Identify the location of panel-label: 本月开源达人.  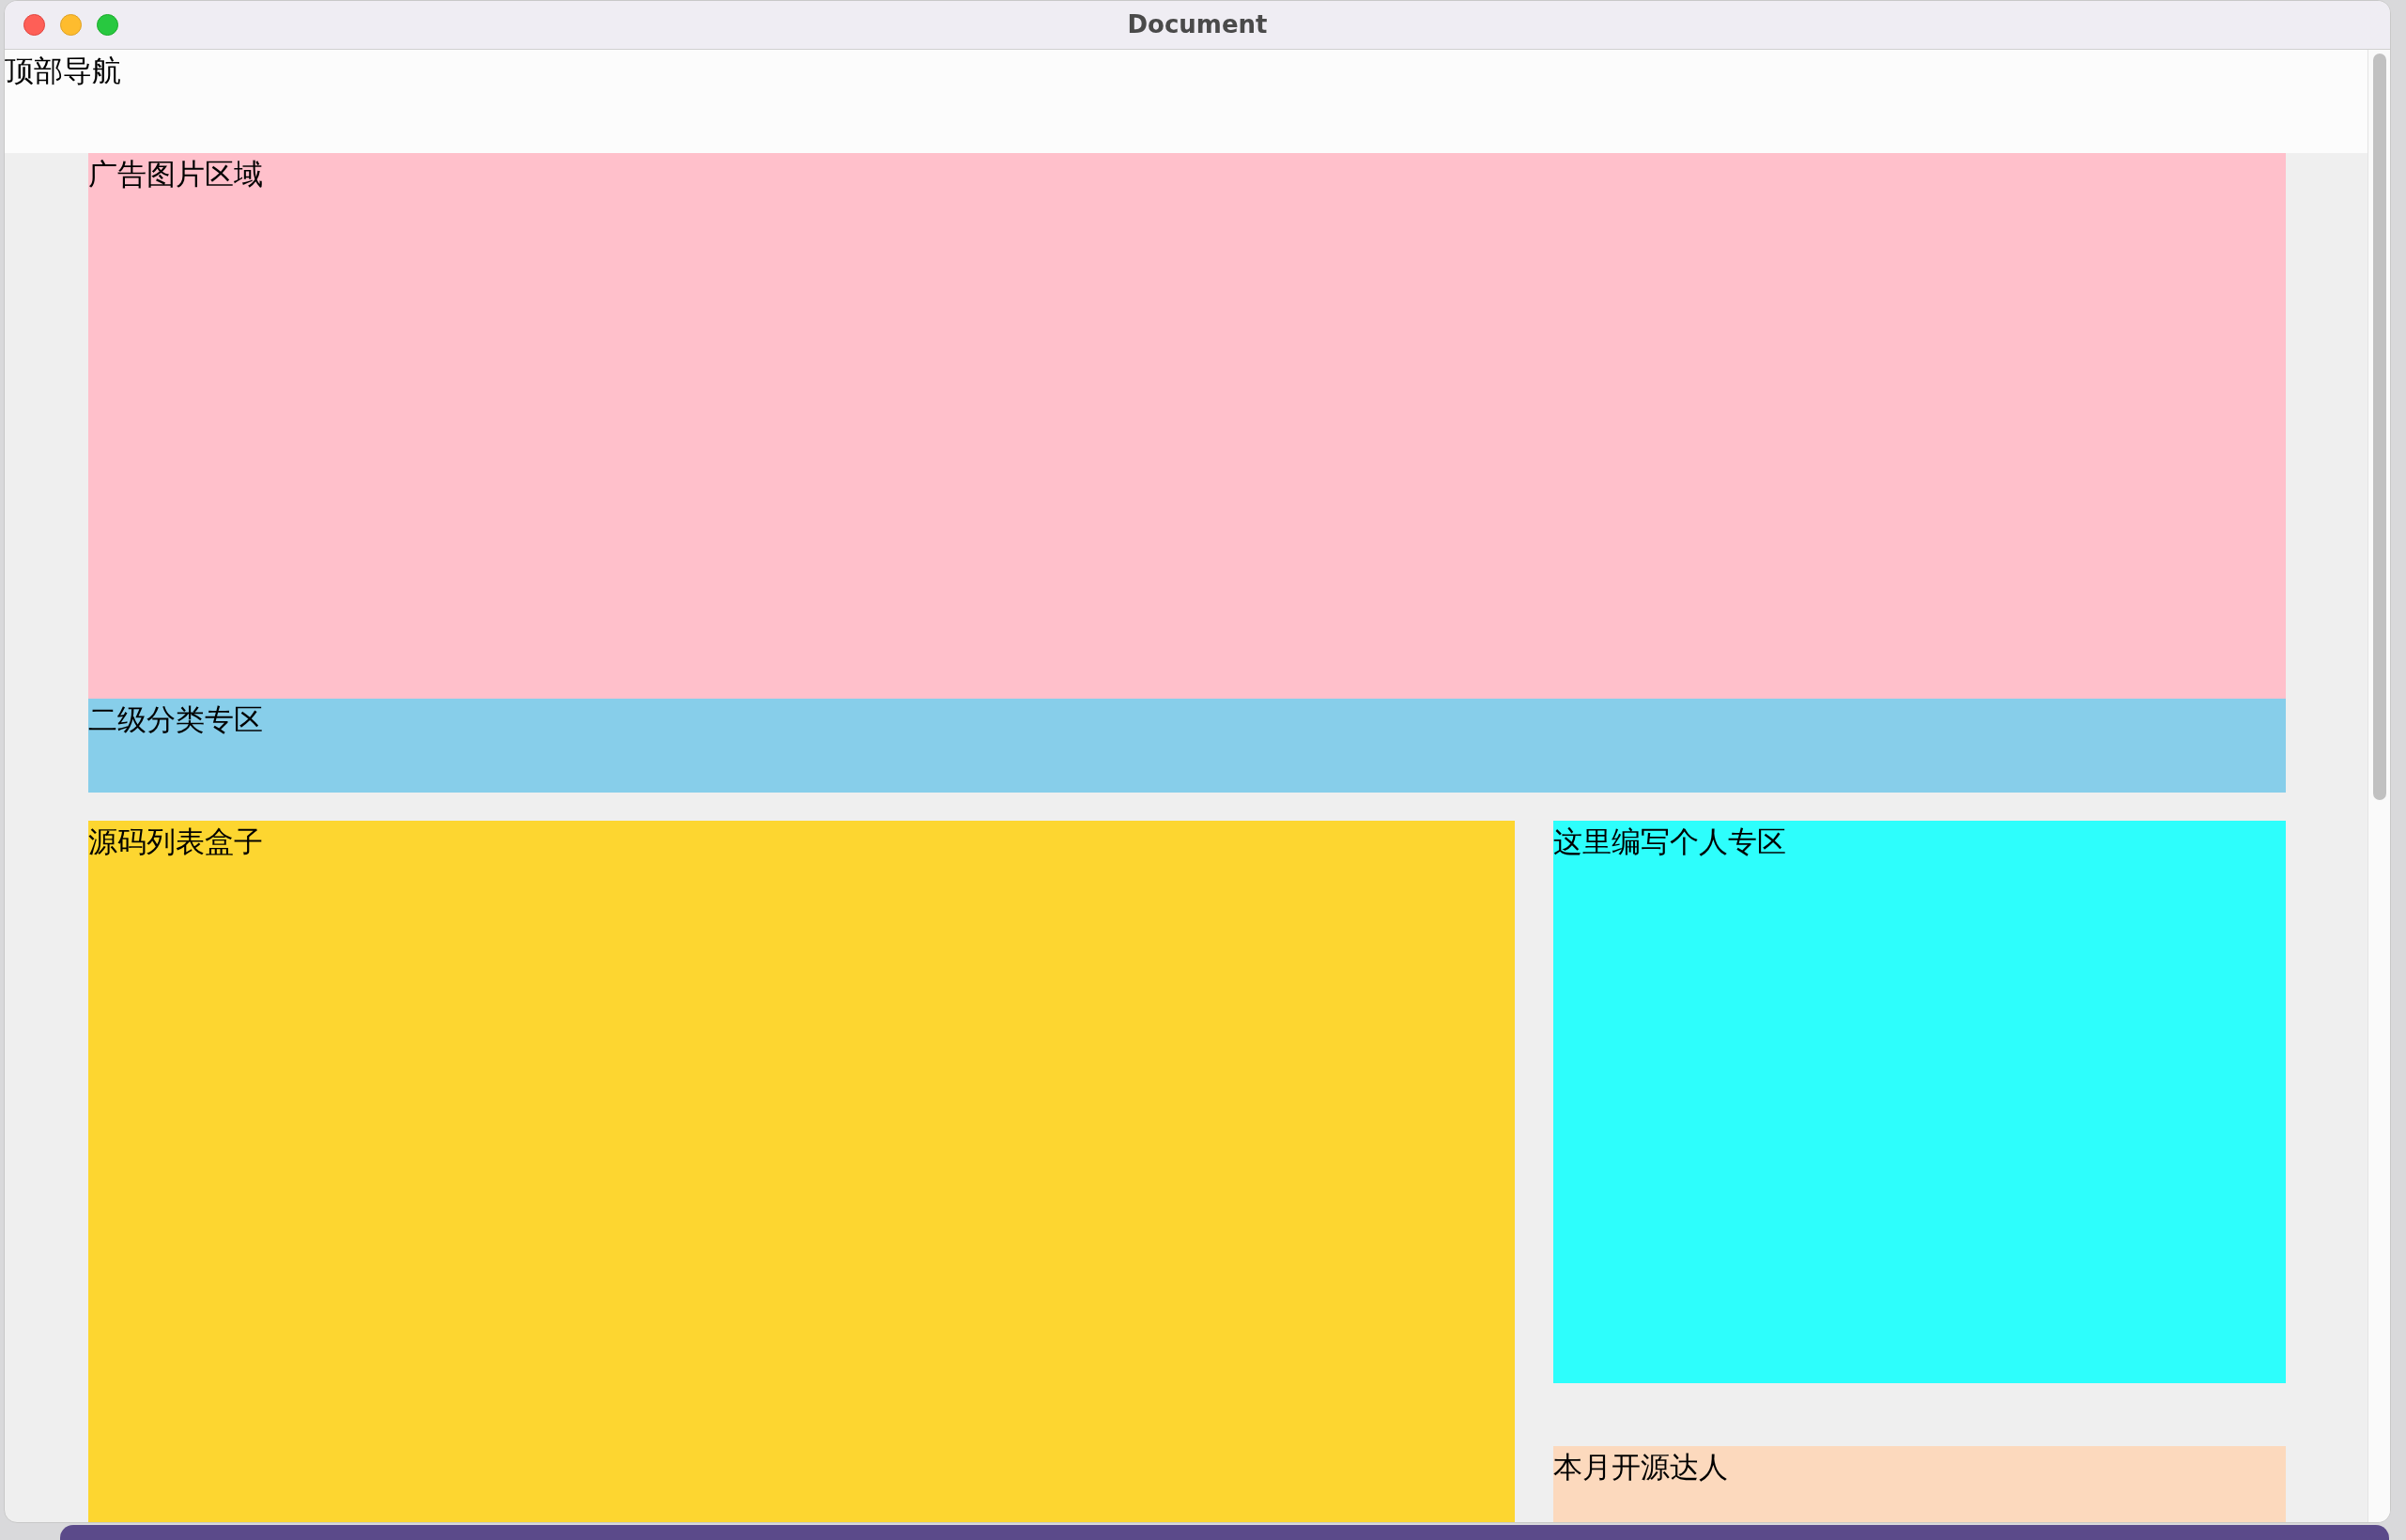
(1640, 1467).